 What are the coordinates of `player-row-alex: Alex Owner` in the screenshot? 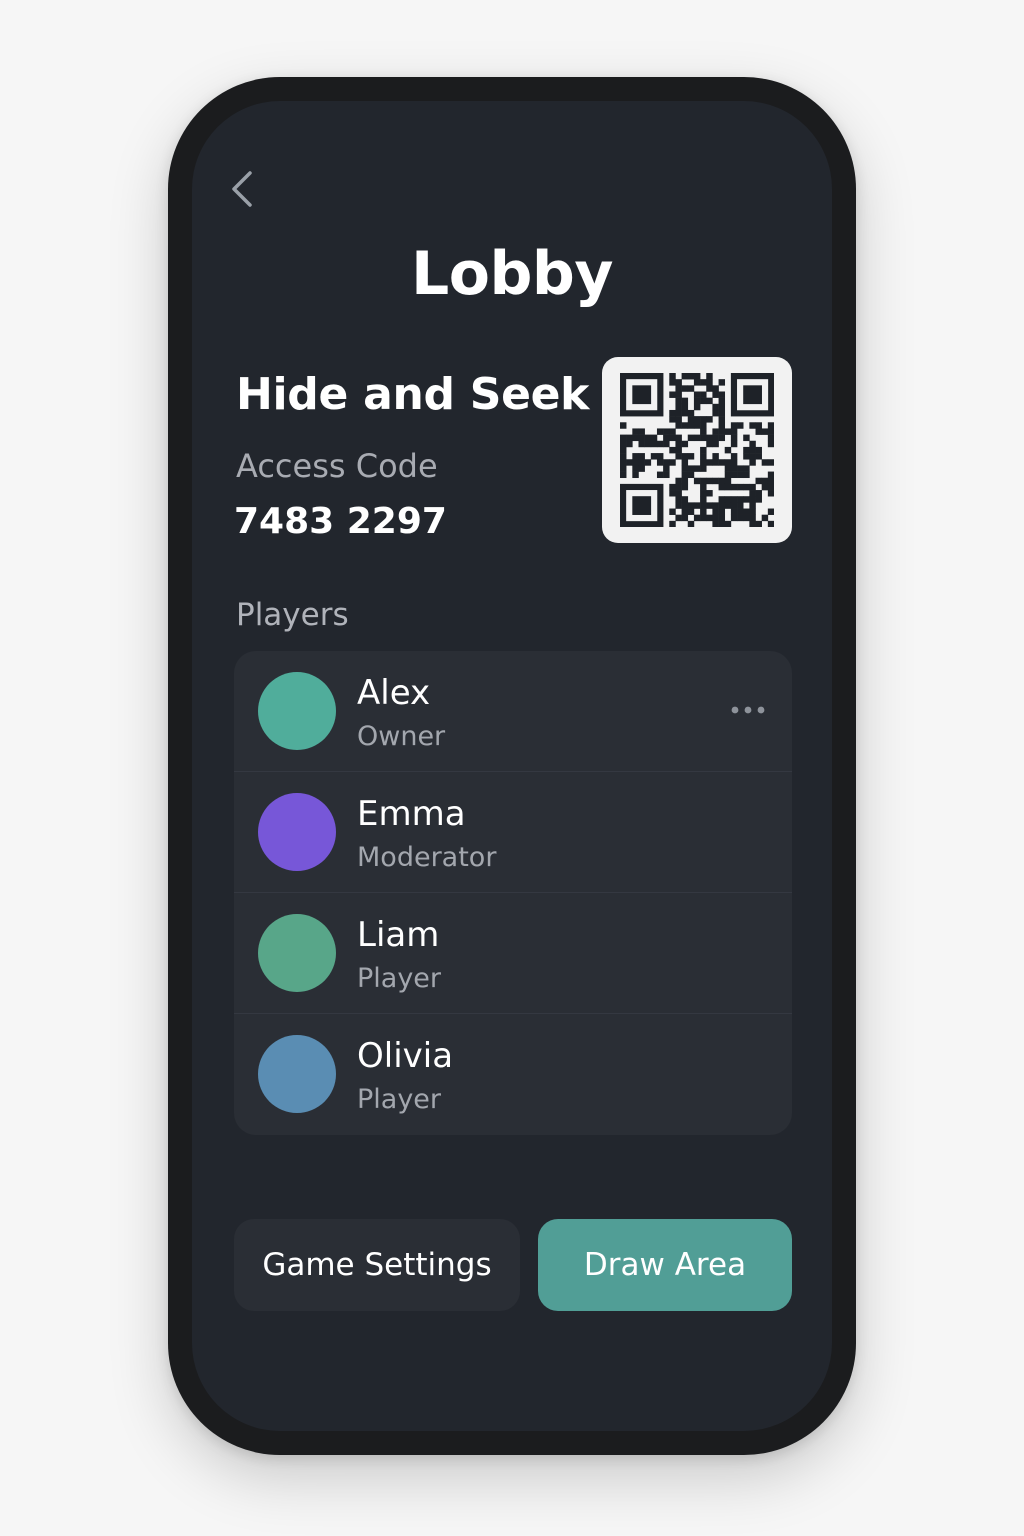 It's located at (513, 711).